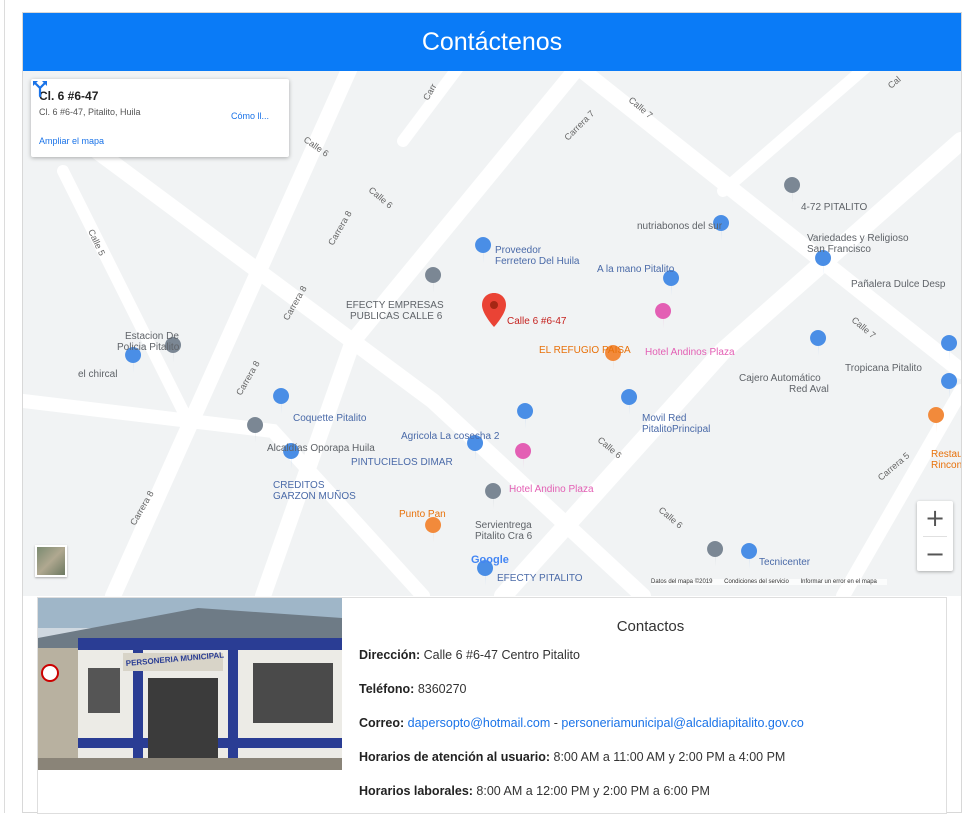  I want to click on map-data-credit: Datos del mapa ©2019, so click(682, 582).